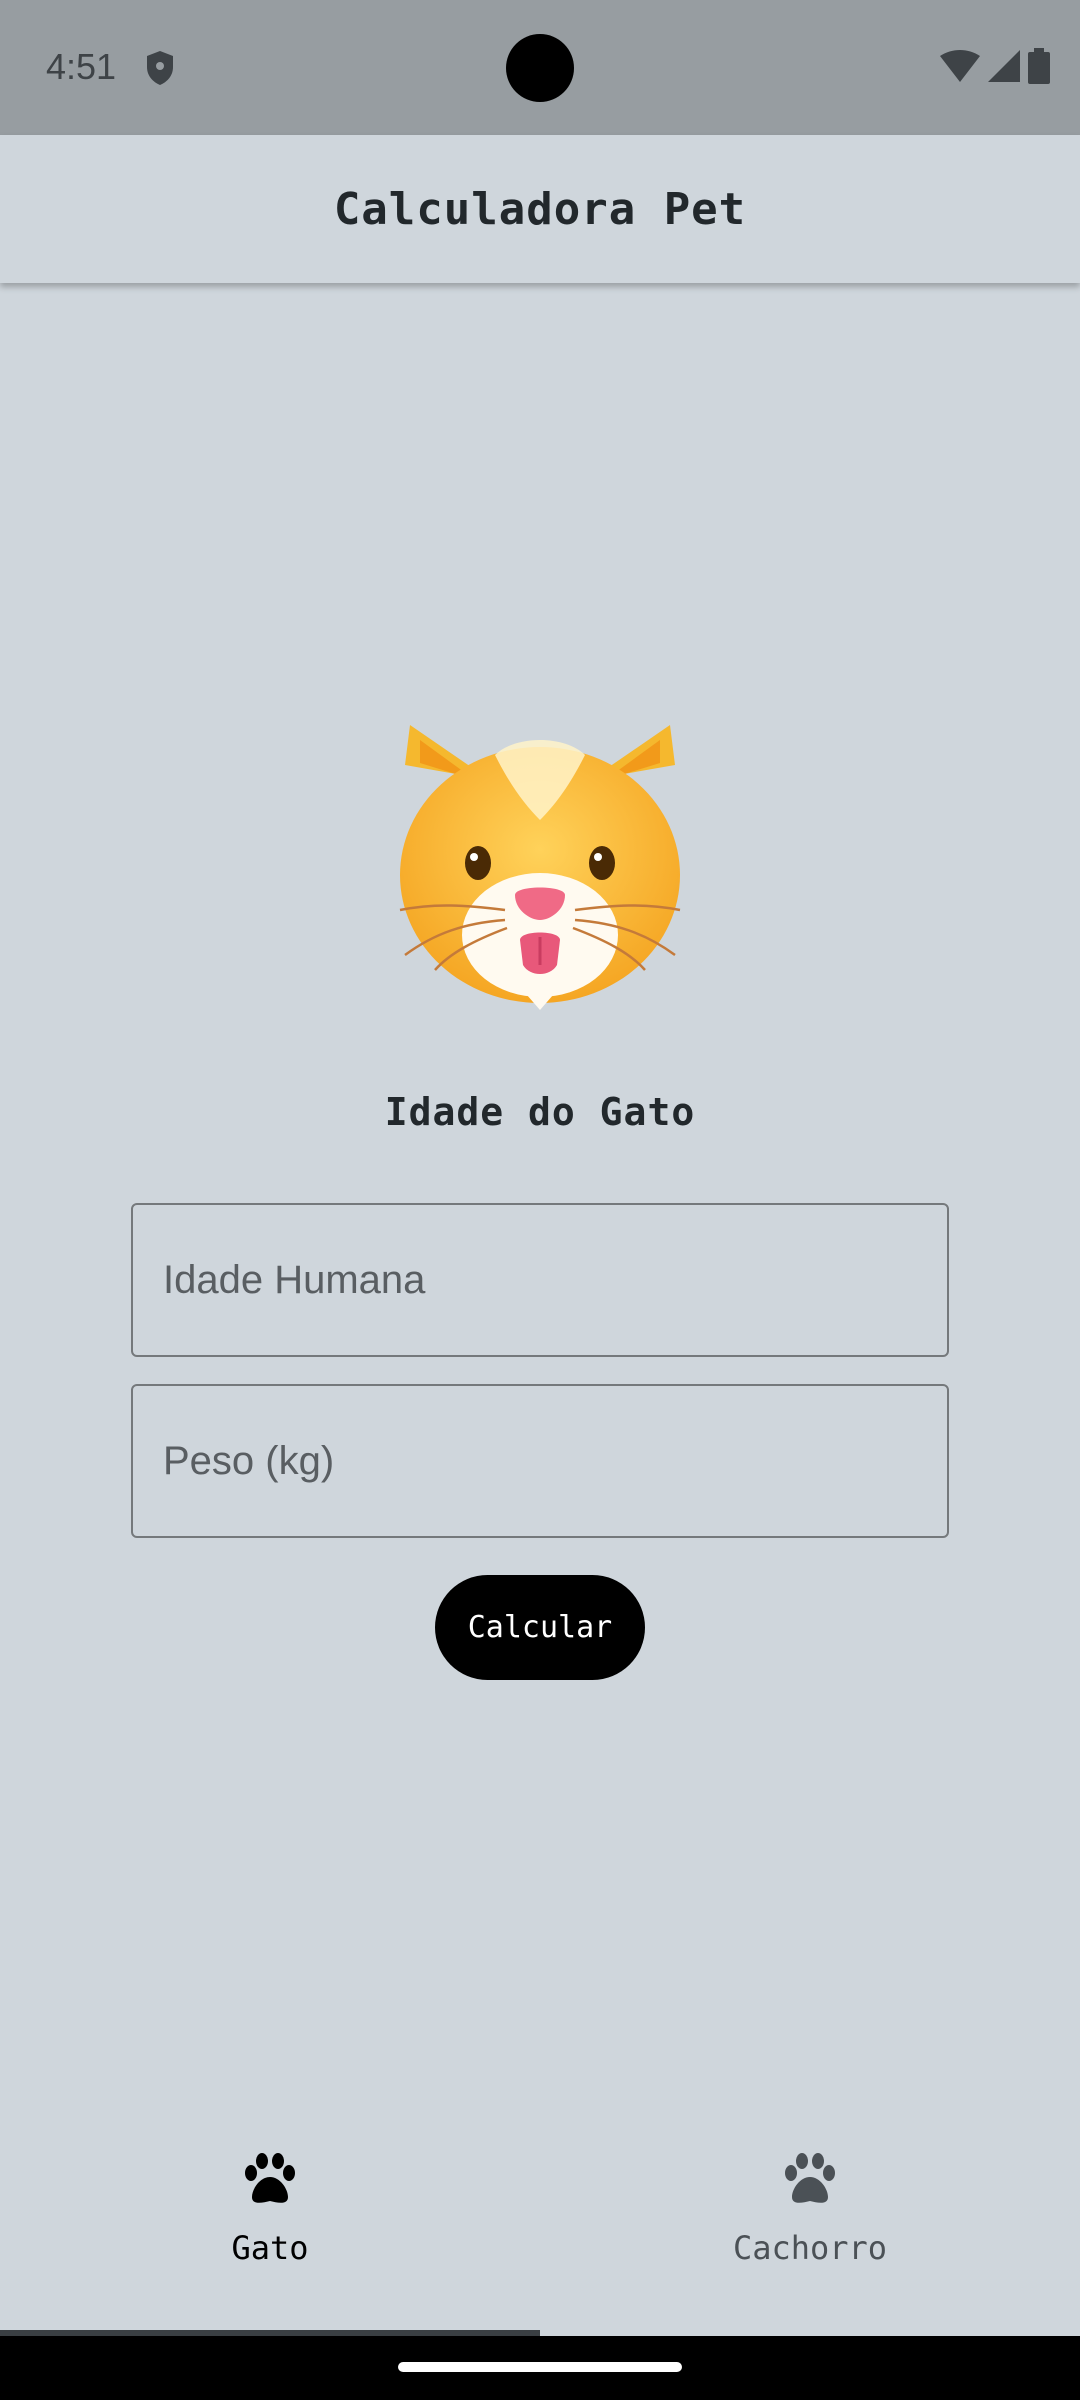  What do you see at coordinates (81, 66) in the screenshot?
I see `status-time: 4:51` at bounding box center [81, 66].